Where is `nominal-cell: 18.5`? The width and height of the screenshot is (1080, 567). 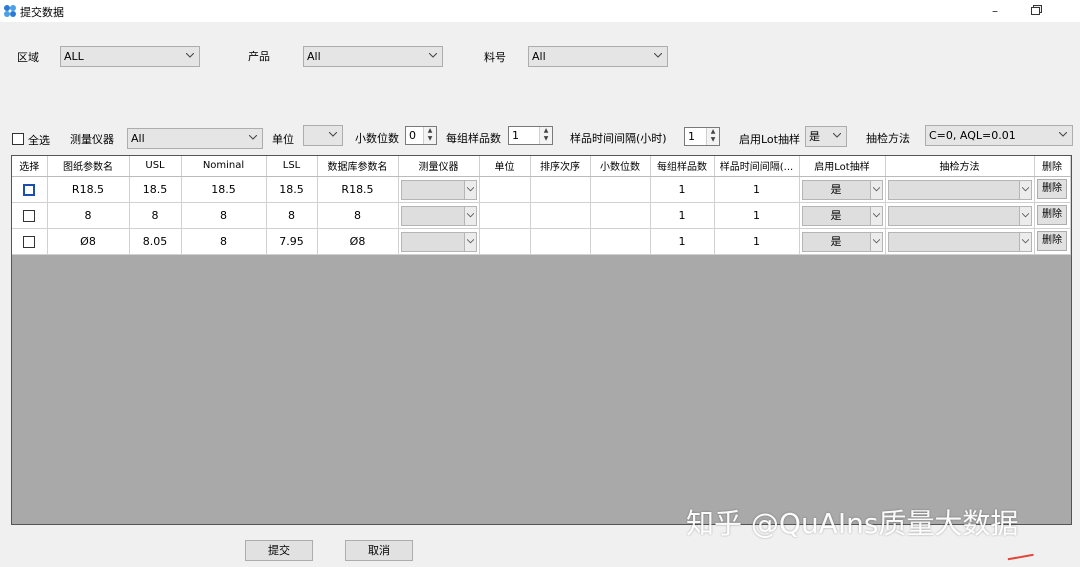
nominal-cell: 18.5 is located at coordinates (224, 189).